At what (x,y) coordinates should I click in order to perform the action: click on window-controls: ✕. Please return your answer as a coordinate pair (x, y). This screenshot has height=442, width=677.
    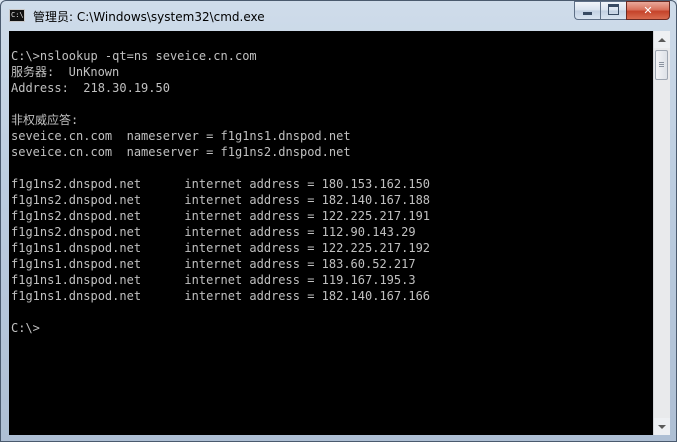
    Looking at the image, I should click on (622, 11).